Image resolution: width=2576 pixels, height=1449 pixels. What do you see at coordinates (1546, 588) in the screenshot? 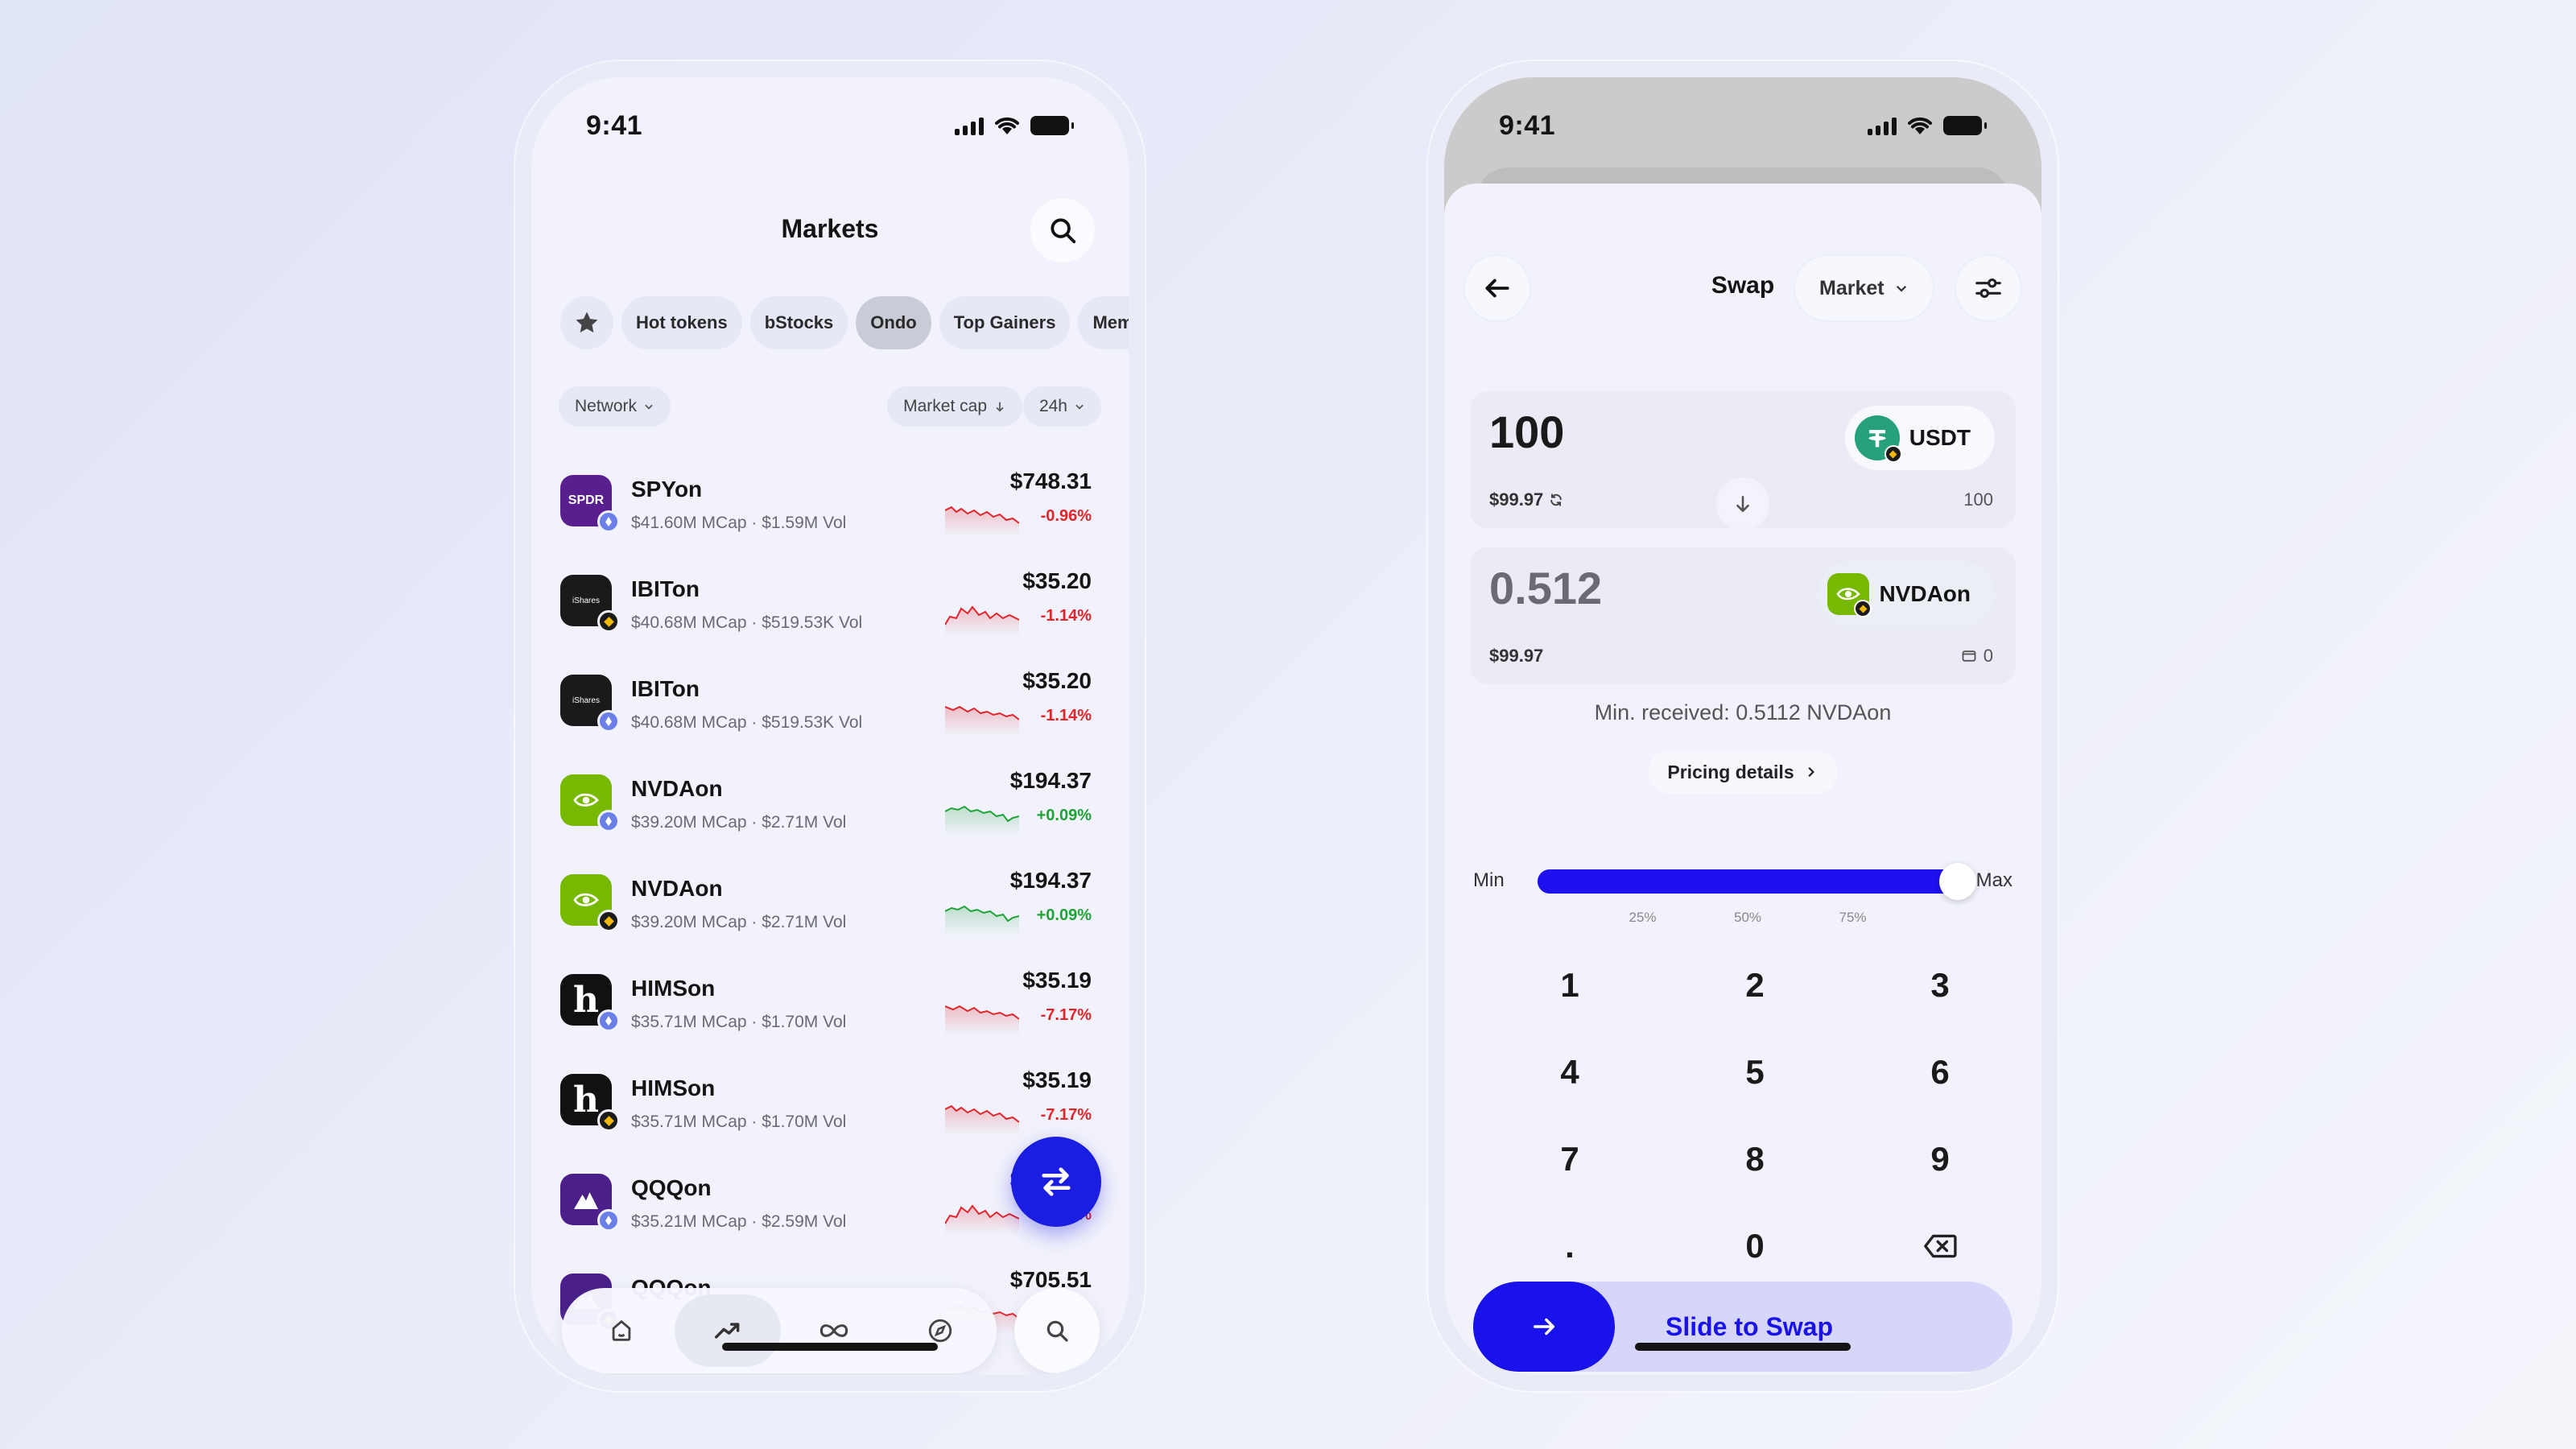
I see `to-amount-output: 0.512` at bounding box center [1546, 588].